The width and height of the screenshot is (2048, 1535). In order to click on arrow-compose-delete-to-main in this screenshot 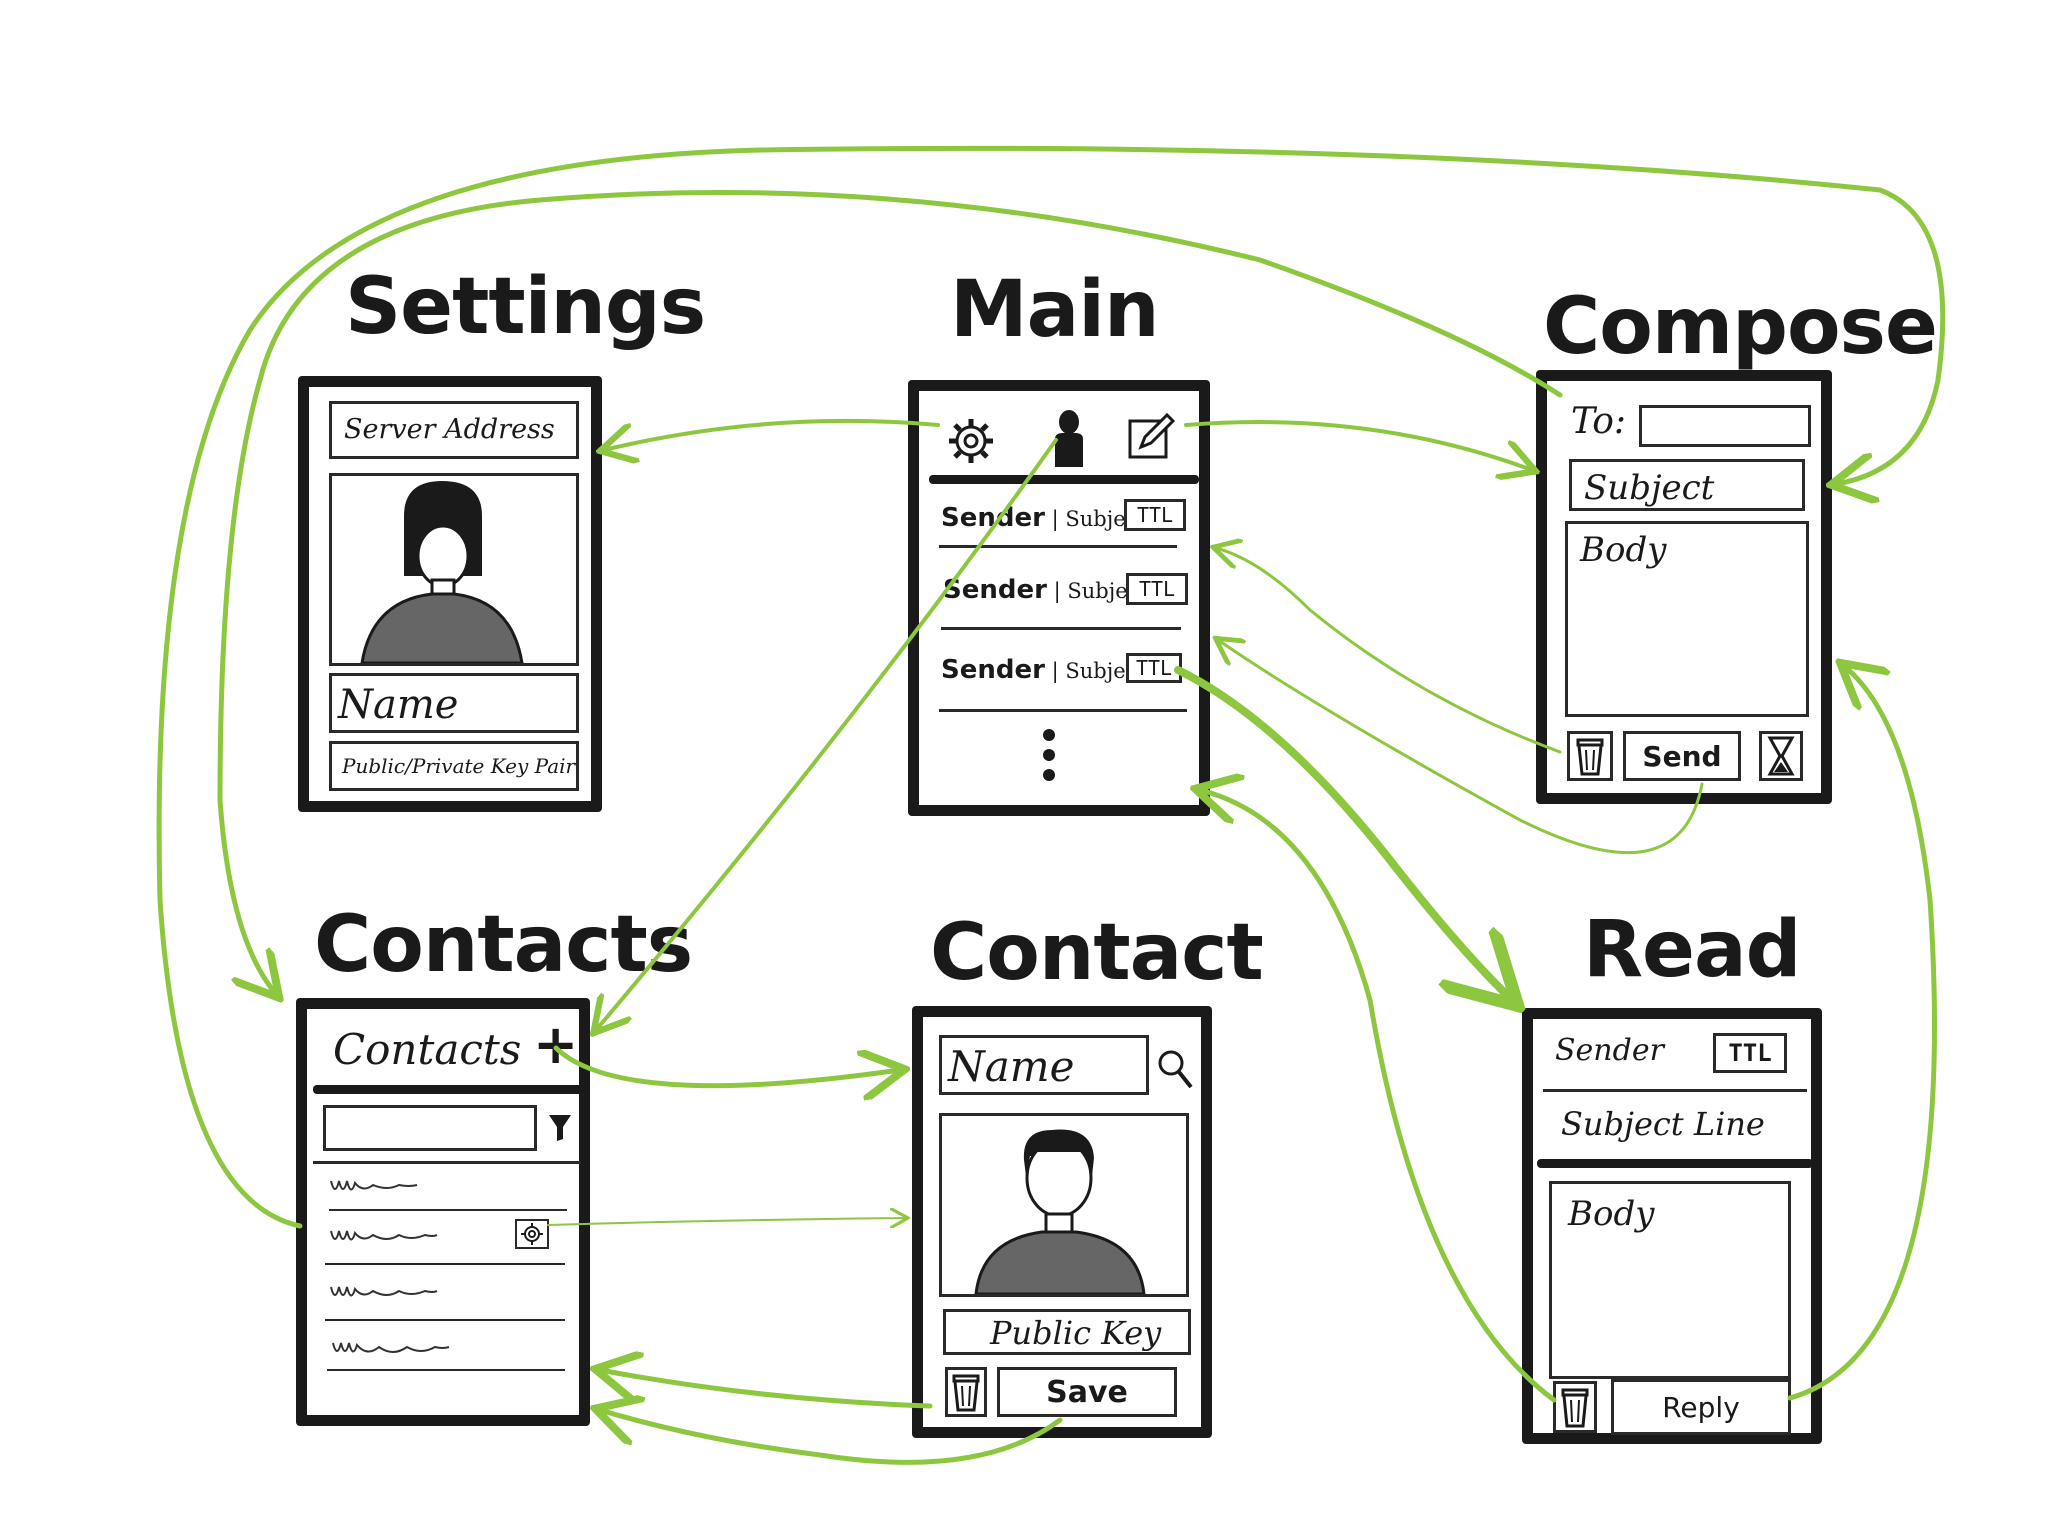, I will do `click(1389, 651)`.